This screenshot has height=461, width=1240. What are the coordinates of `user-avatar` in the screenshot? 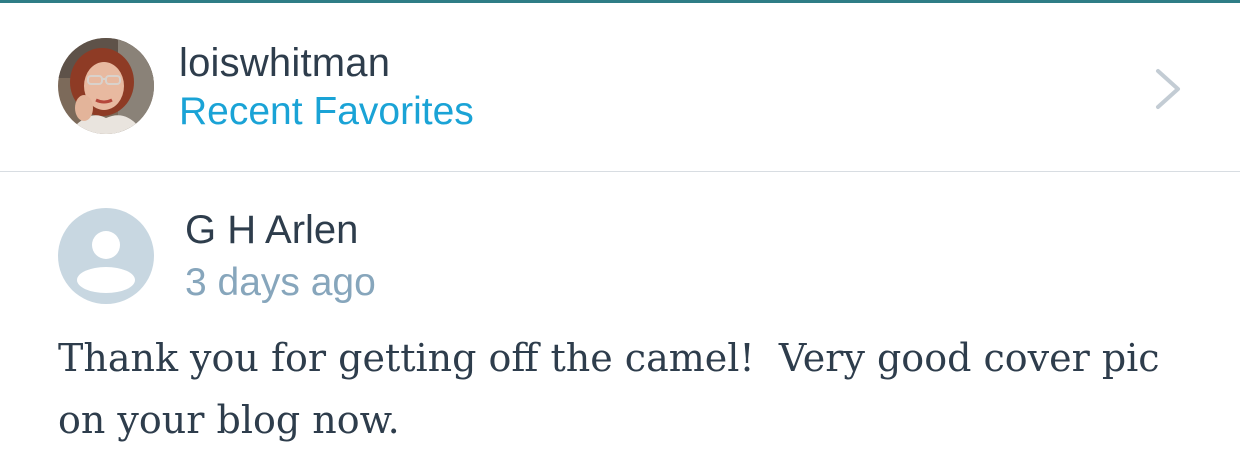 It's located at (106, 86).